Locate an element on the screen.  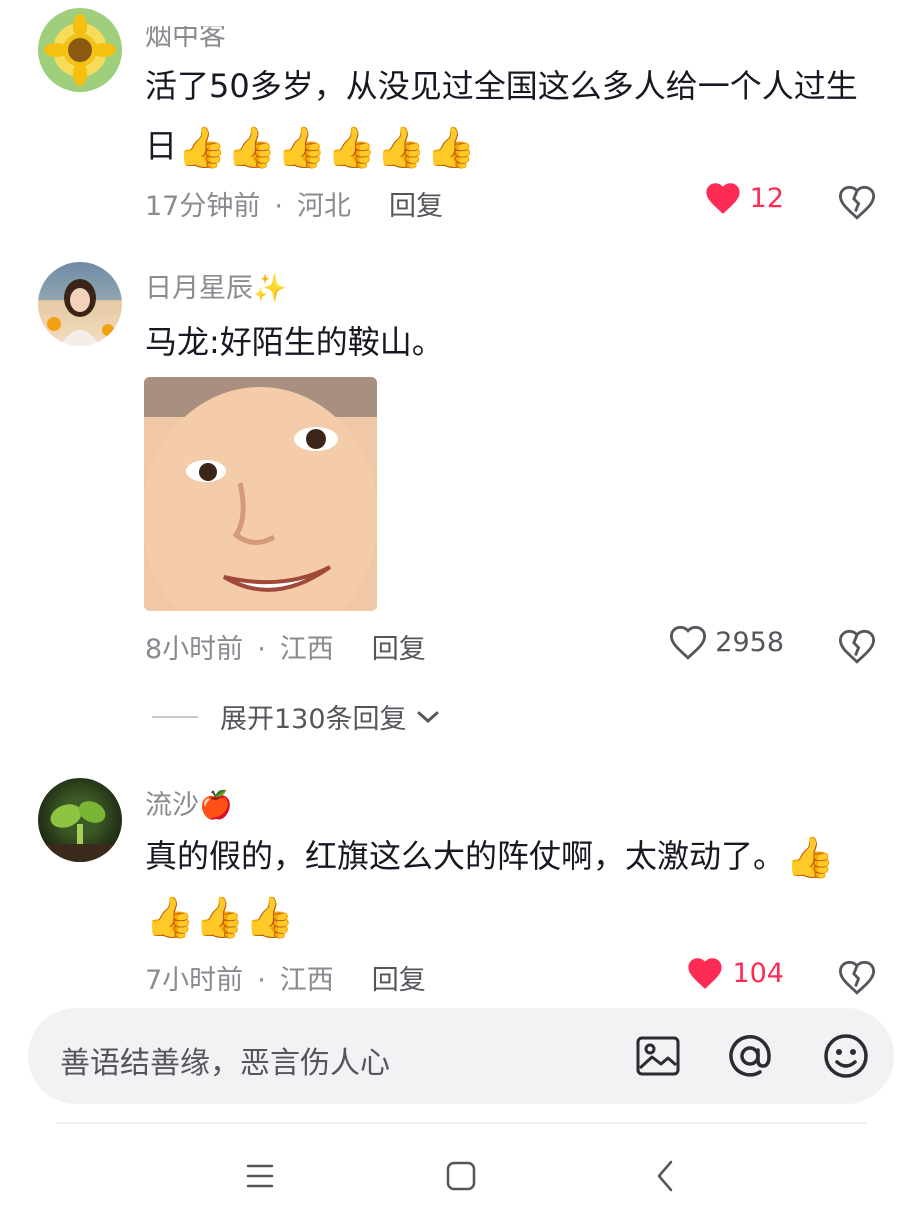
comment-time: 8小时前 is located at coordinates (194, 649).